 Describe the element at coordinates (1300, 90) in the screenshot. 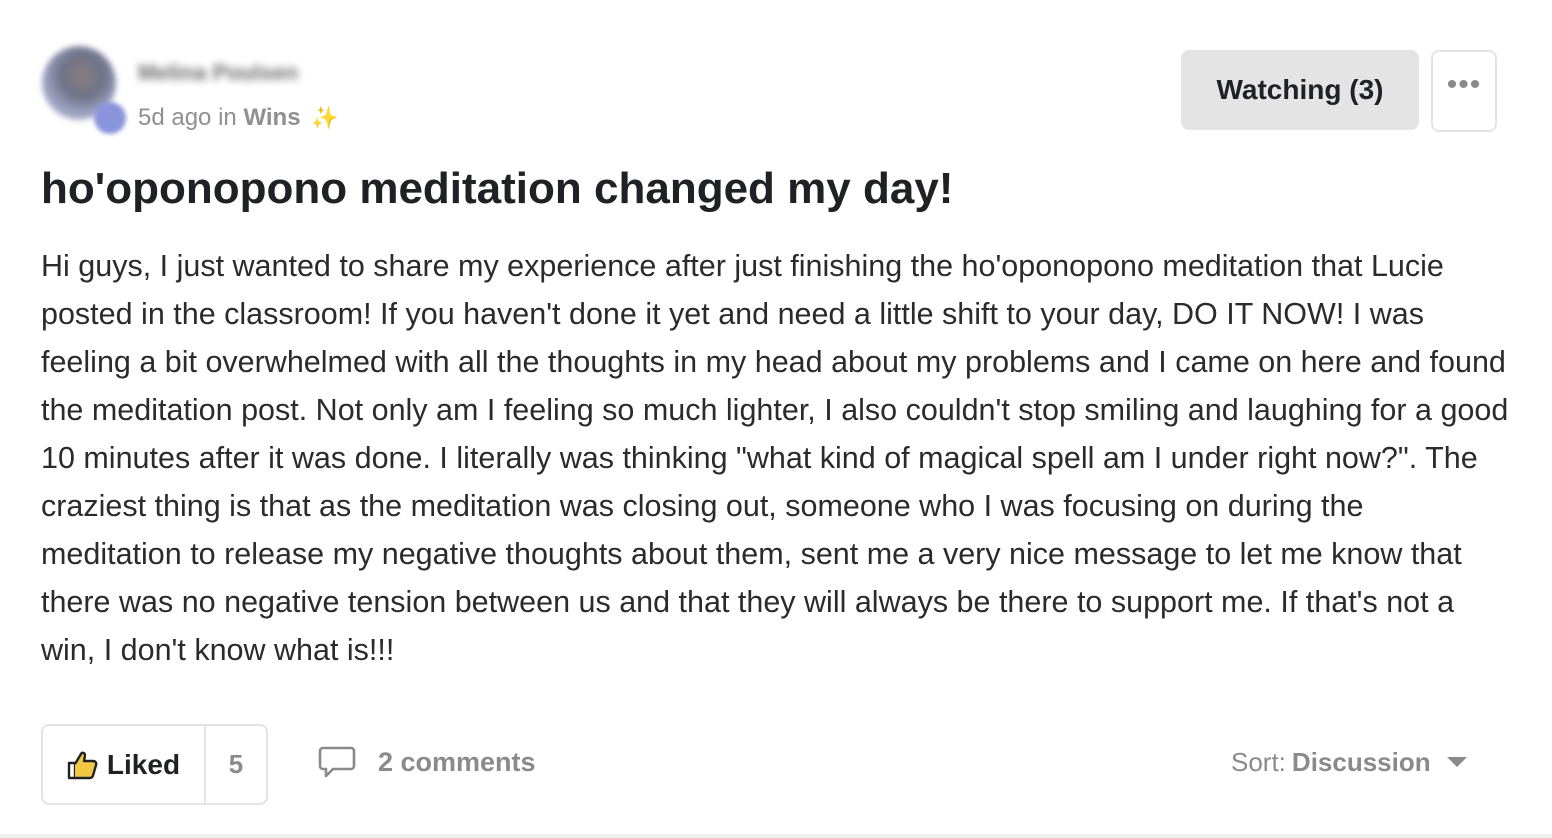

I see `watching-button: Watching (3)` at that location.